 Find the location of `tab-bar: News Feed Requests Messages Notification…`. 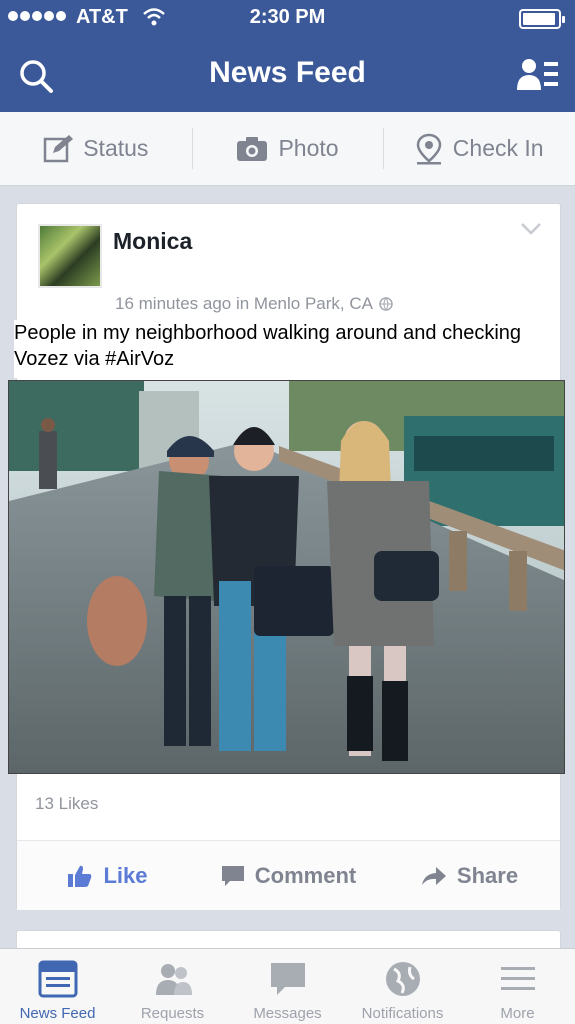

tab-bar: News Feed Requests Messages Notification… is located at coordinates (287, 986).